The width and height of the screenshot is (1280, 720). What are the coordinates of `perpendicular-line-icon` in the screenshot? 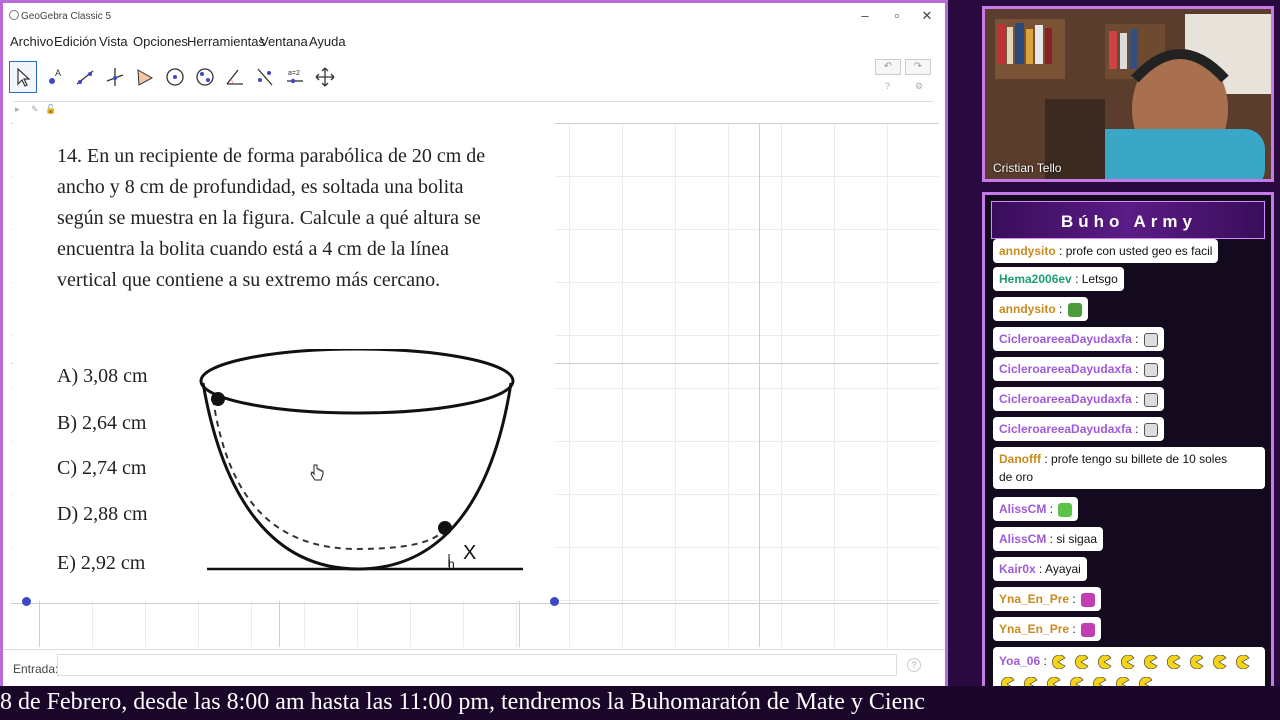 It's located at (115, 77).